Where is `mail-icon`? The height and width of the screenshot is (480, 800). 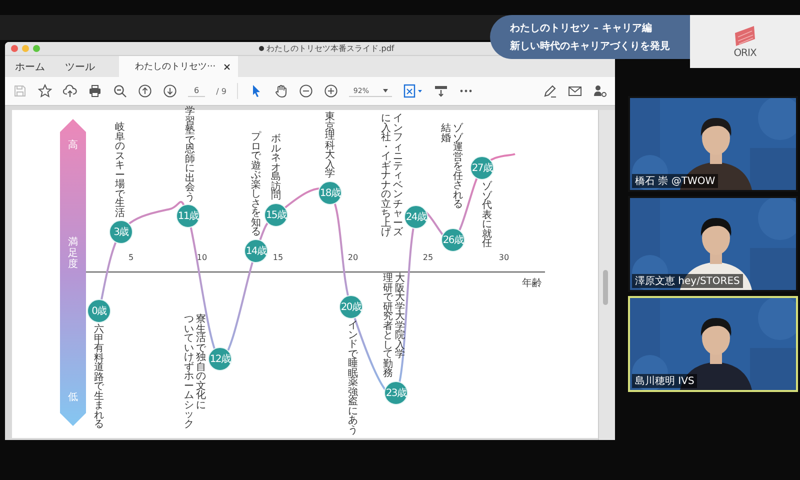
mail-icon is located at coordinates (575, 91).